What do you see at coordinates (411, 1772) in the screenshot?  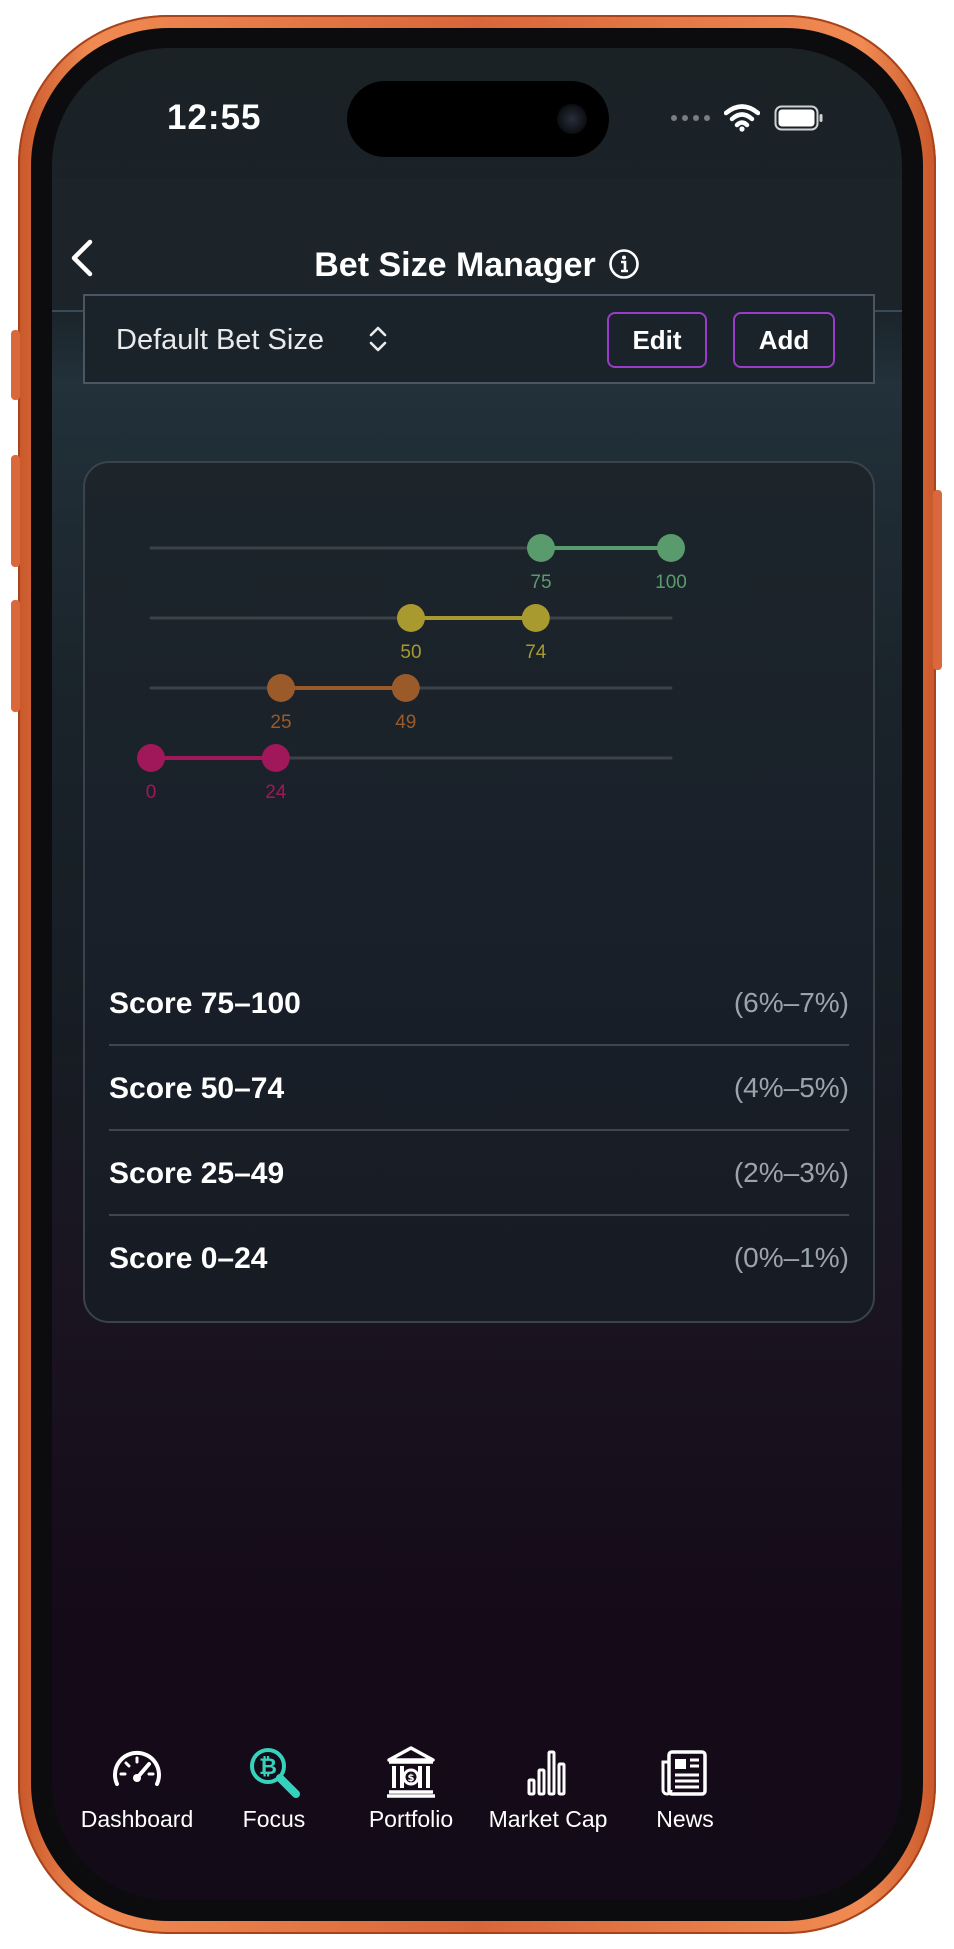 I see `bank-icon: $` at bounding box center [411, 1772].